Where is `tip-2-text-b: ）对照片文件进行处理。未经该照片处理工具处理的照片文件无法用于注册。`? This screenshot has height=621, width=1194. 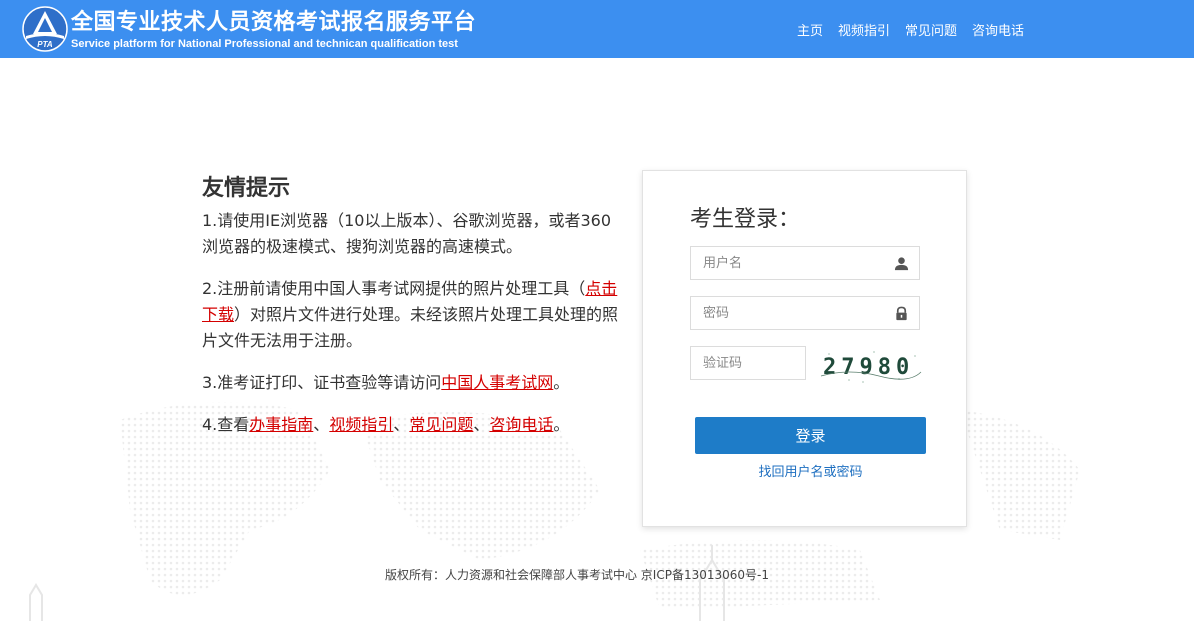 tip-2-text-b: ）对照片文件进行处理。未经该照片处理工具处理的照片文件无法用于注册。 is located at coordinates (410, 327).